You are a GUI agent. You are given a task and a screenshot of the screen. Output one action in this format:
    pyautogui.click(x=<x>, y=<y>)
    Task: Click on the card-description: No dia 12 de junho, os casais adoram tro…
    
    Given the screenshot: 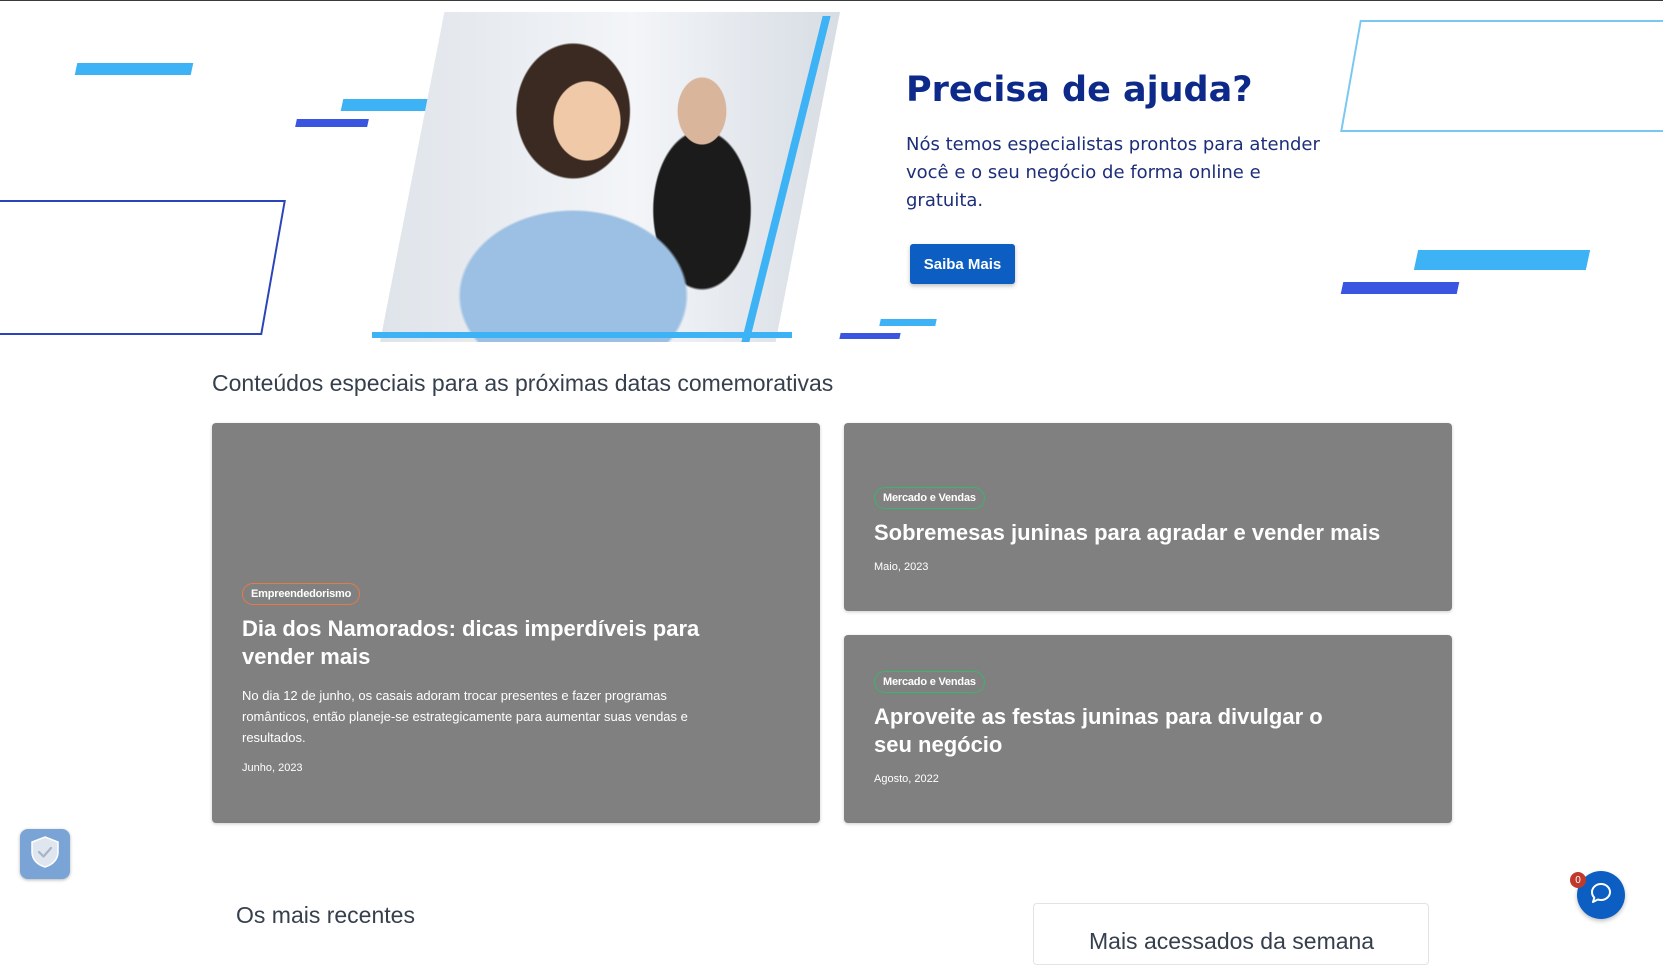 What is the action you would take?
    pyautogui.click(x=465, y=716)
    